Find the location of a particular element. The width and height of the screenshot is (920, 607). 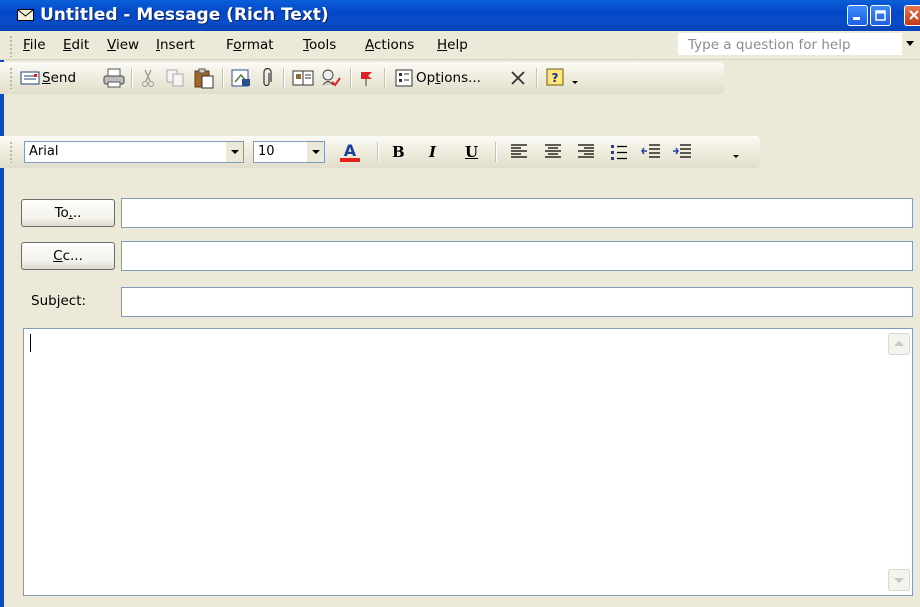

menu-format: Format is located at coordinates (250, 45).